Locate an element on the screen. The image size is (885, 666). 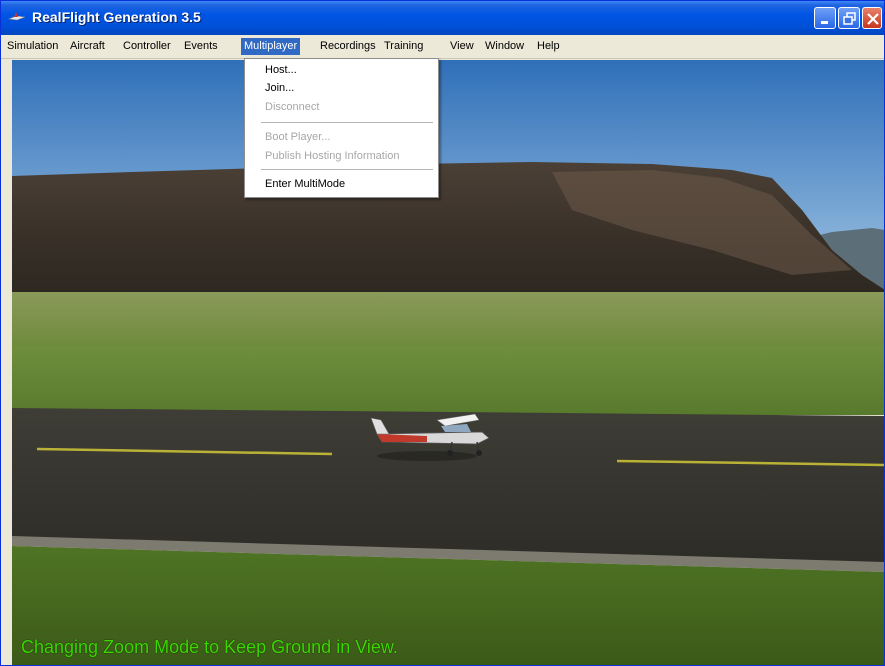
restore-button is located at coordinates (849, 18).